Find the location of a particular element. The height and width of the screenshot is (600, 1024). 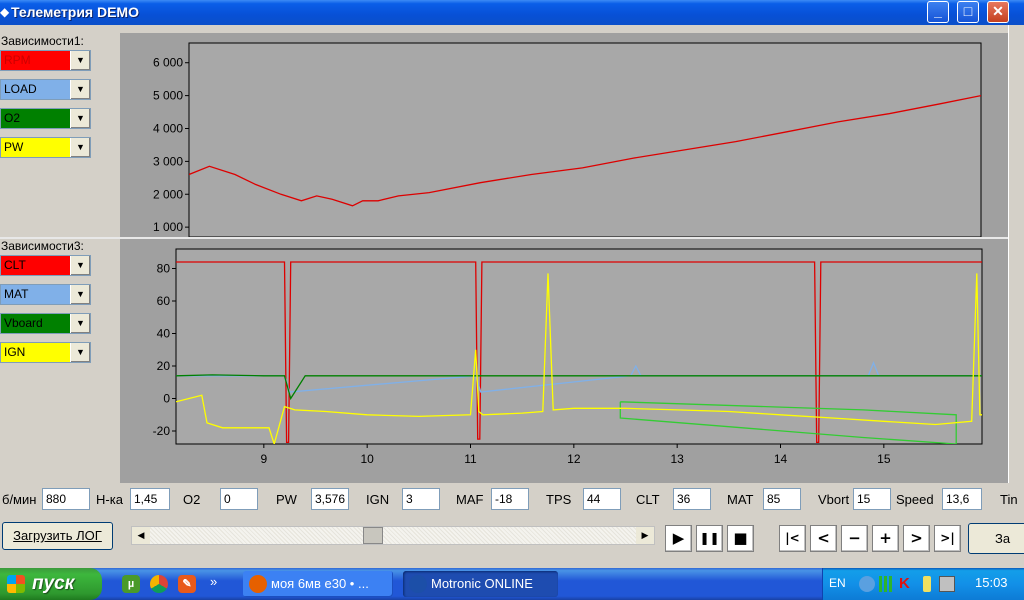

display-icon is located at coordinates (947, 584).